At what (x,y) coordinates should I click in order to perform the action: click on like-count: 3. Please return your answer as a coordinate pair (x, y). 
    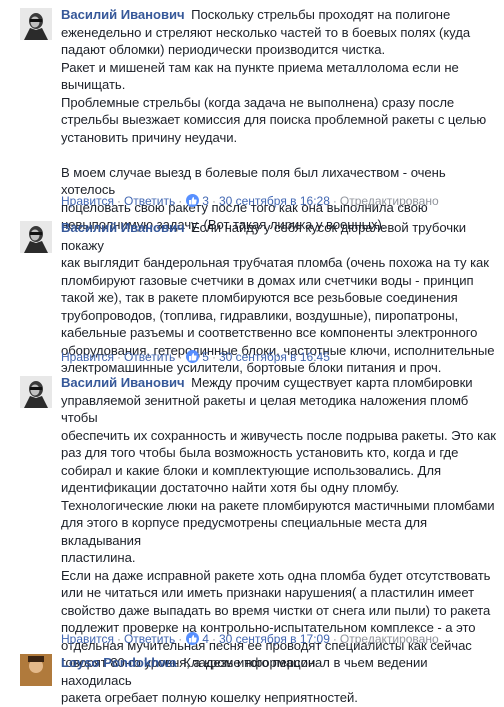
    Looking at the image, I should click on (205, 201).